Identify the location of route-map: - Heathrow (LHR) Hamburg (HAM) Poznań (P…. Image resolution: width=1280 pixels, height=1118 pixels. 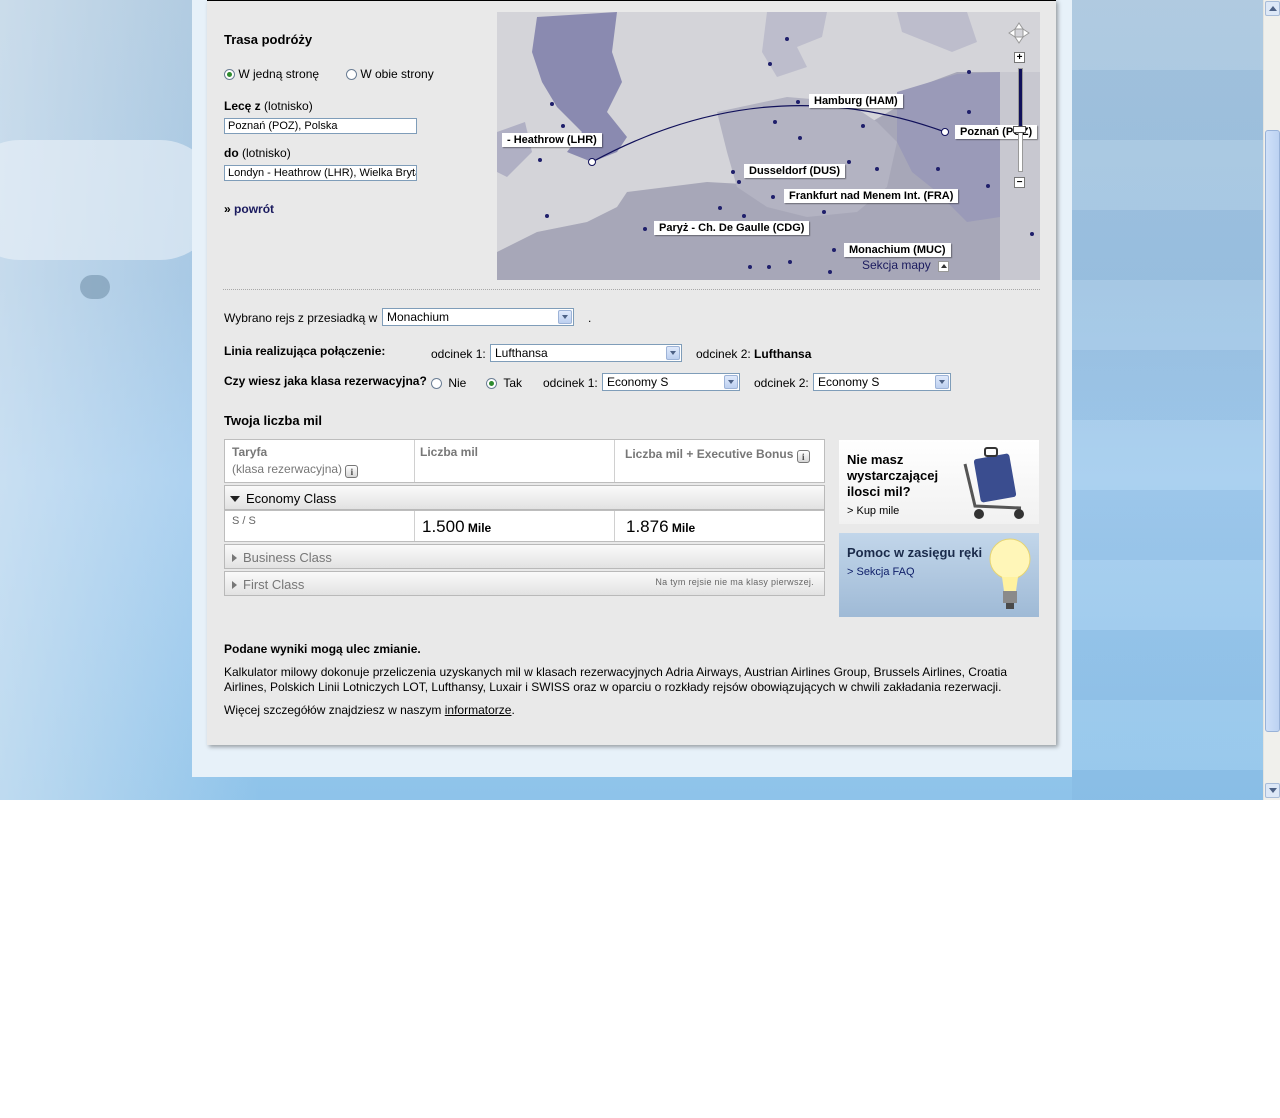
(768, 146).